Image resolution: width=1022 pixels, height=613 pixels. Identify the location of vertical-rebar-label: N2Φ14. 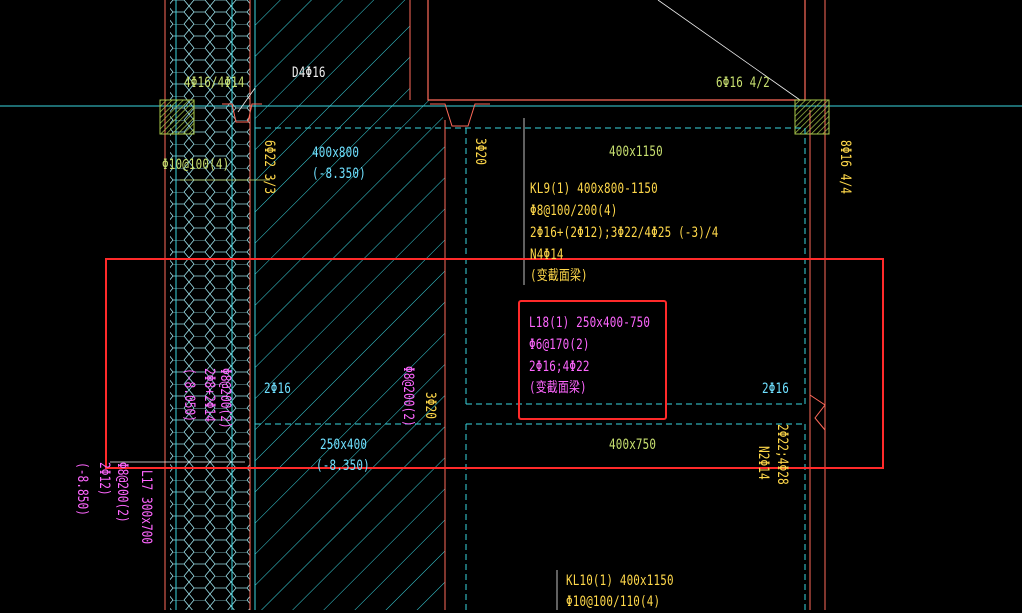
(763, 463).